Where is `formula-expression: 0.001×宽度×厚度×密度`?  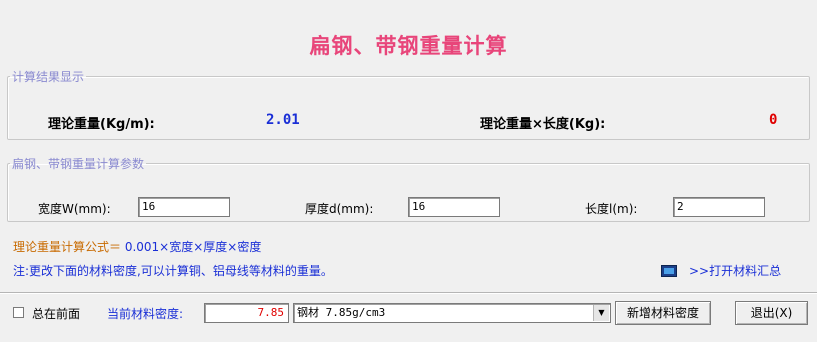
formula-expression: 0.001×宽度×厚度×密度 is located at coordinates (191, 247).